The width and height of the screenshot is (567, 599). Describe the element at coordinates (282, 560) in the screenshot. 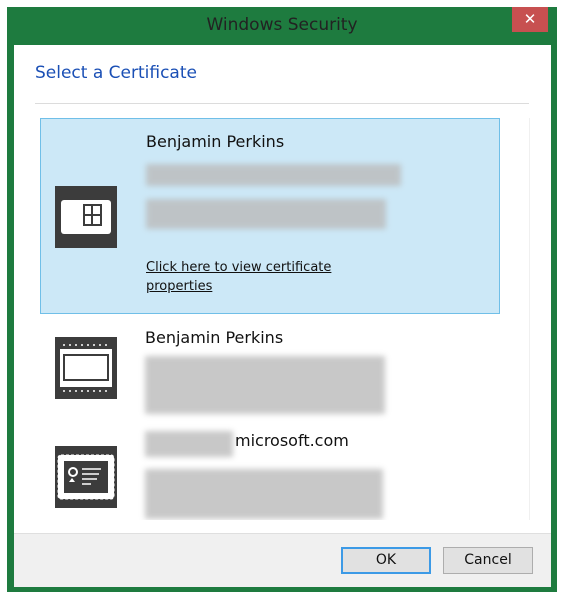

I see `dialog-footer: OK Cancel` at that location.